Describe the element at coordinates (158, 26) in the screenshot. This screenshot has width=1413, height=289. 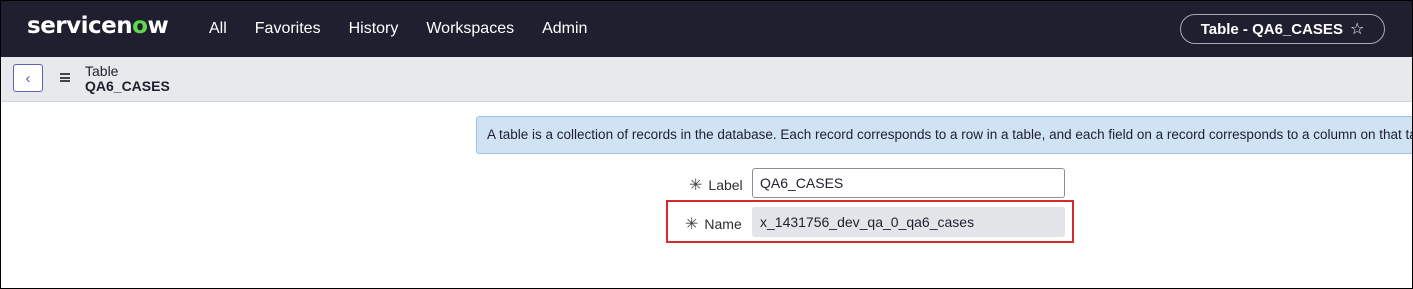
I see `logo-text-end: w` at that location.